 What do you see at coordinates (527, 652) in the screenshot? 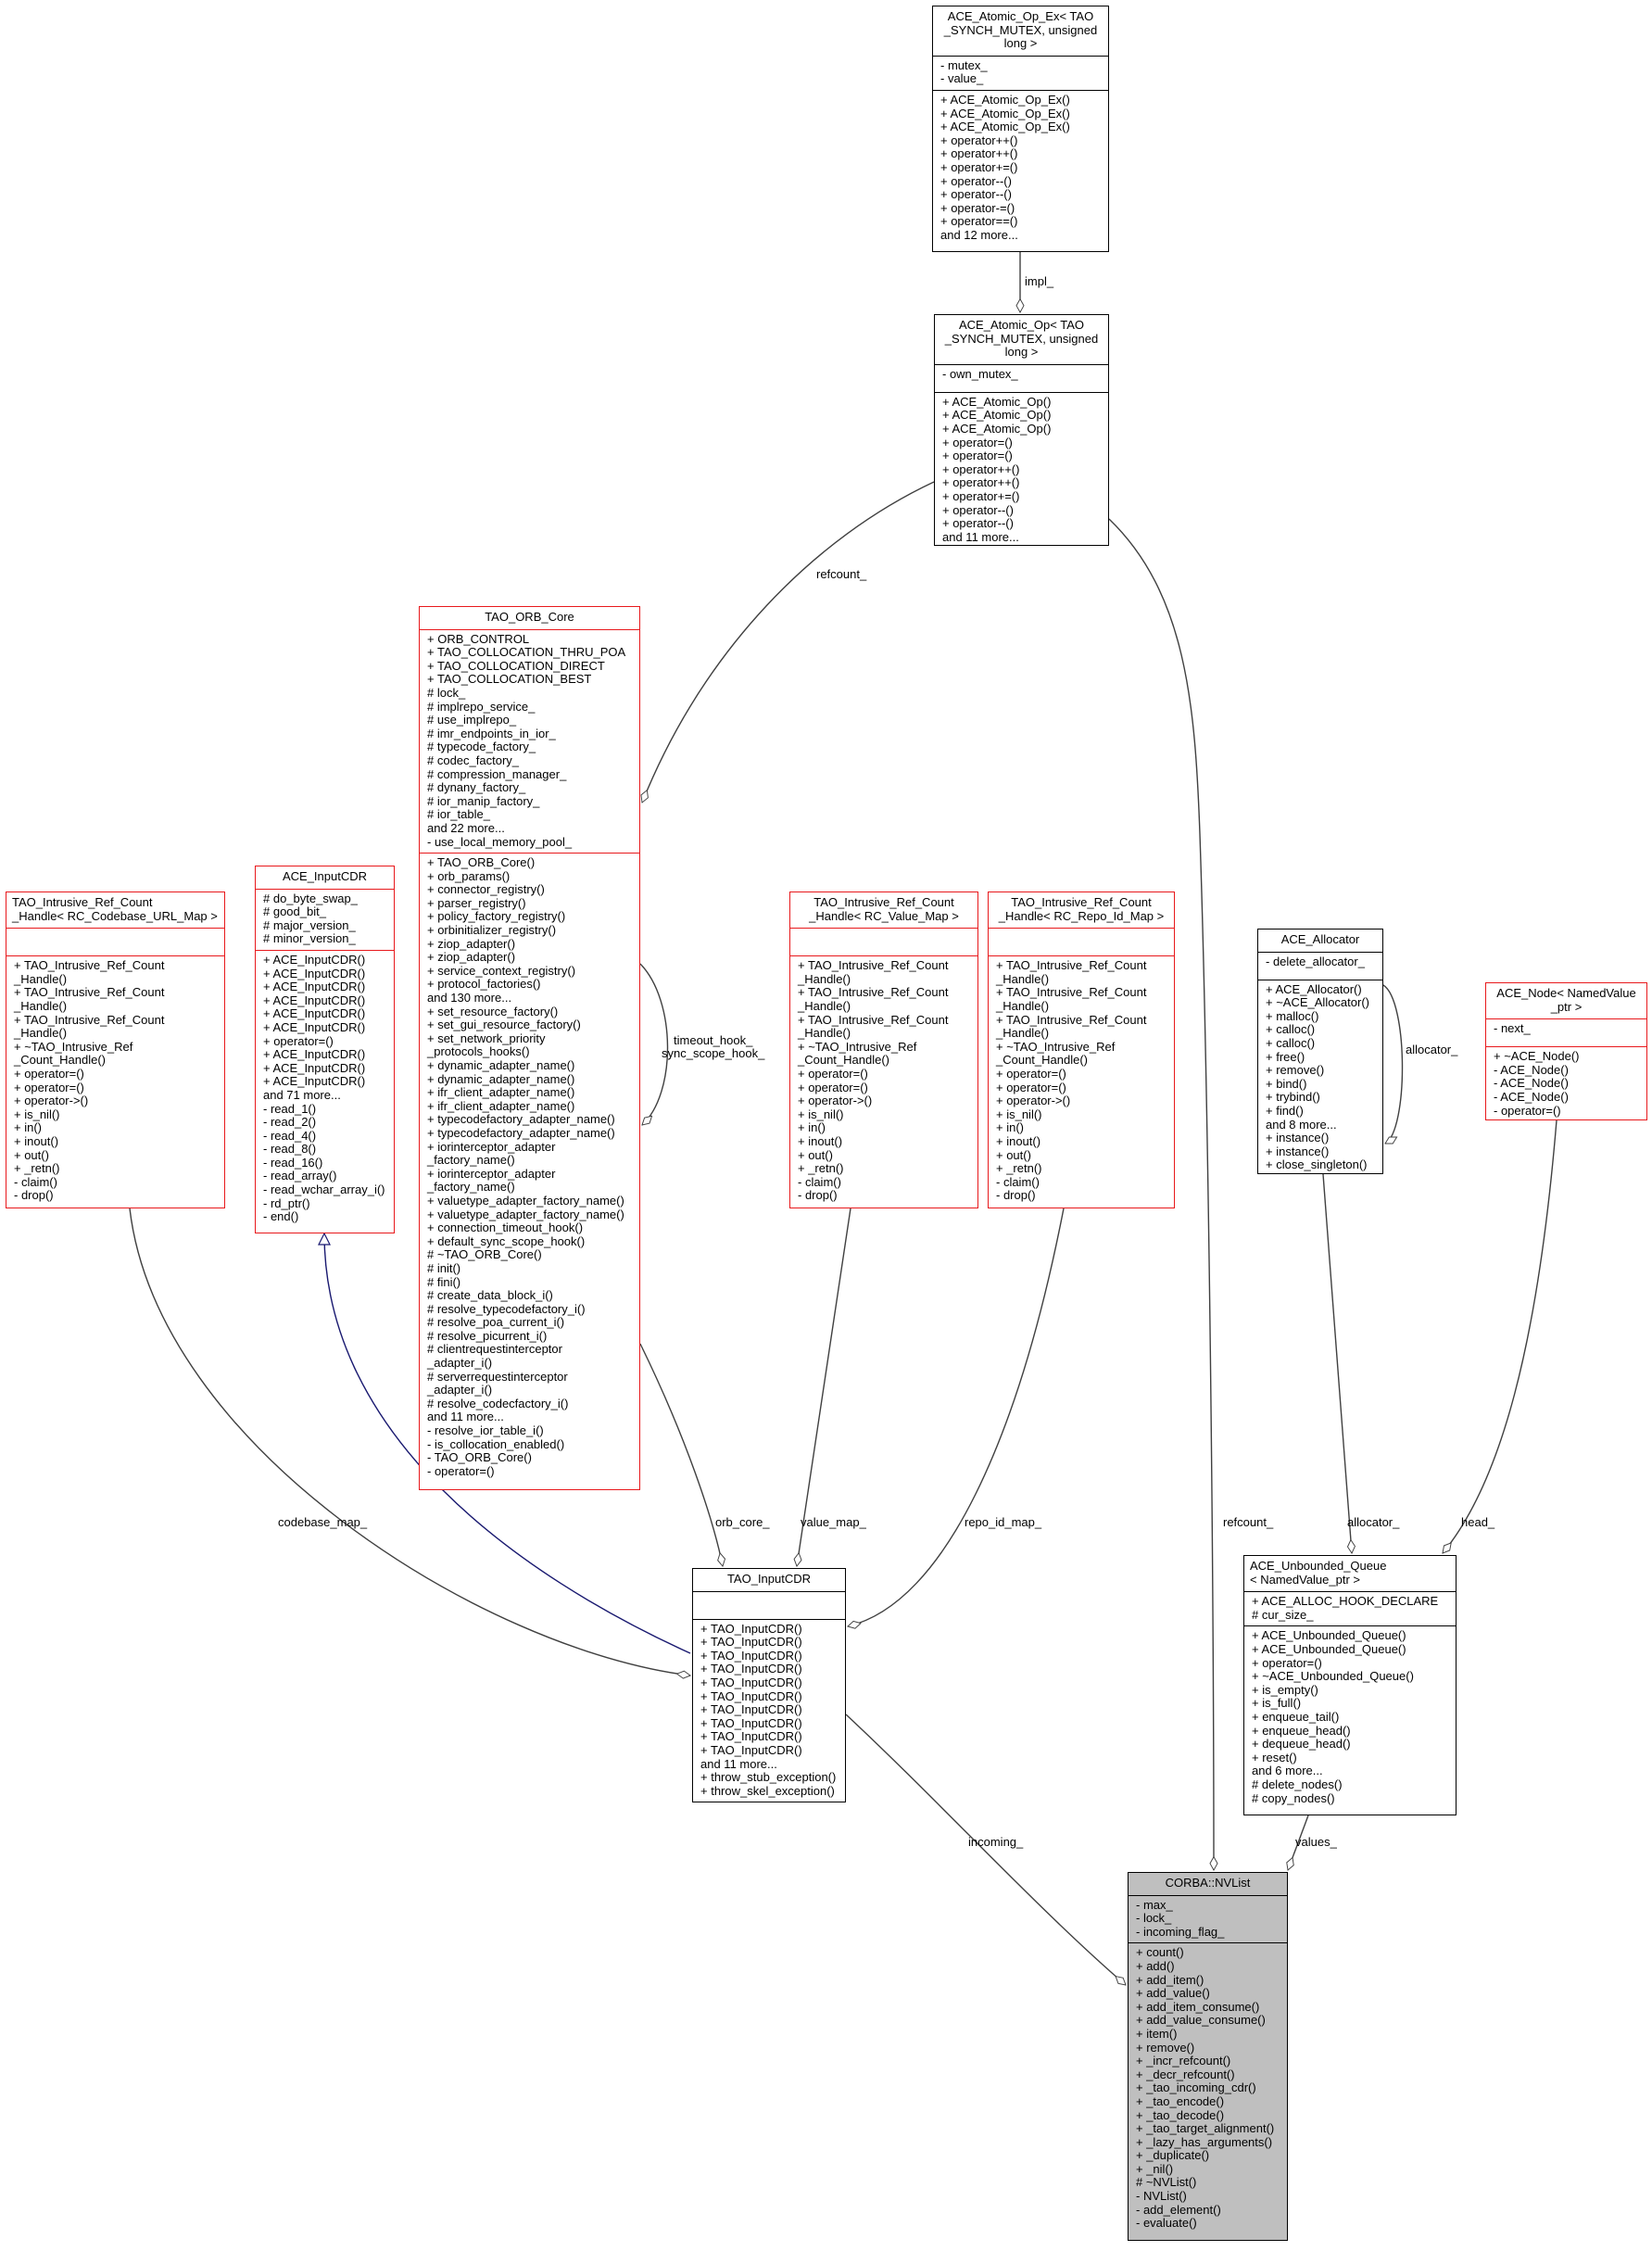
I see `attribute-item: + TAO_COLLOCATION_THRU_POA` at bounding box center [527, 652].